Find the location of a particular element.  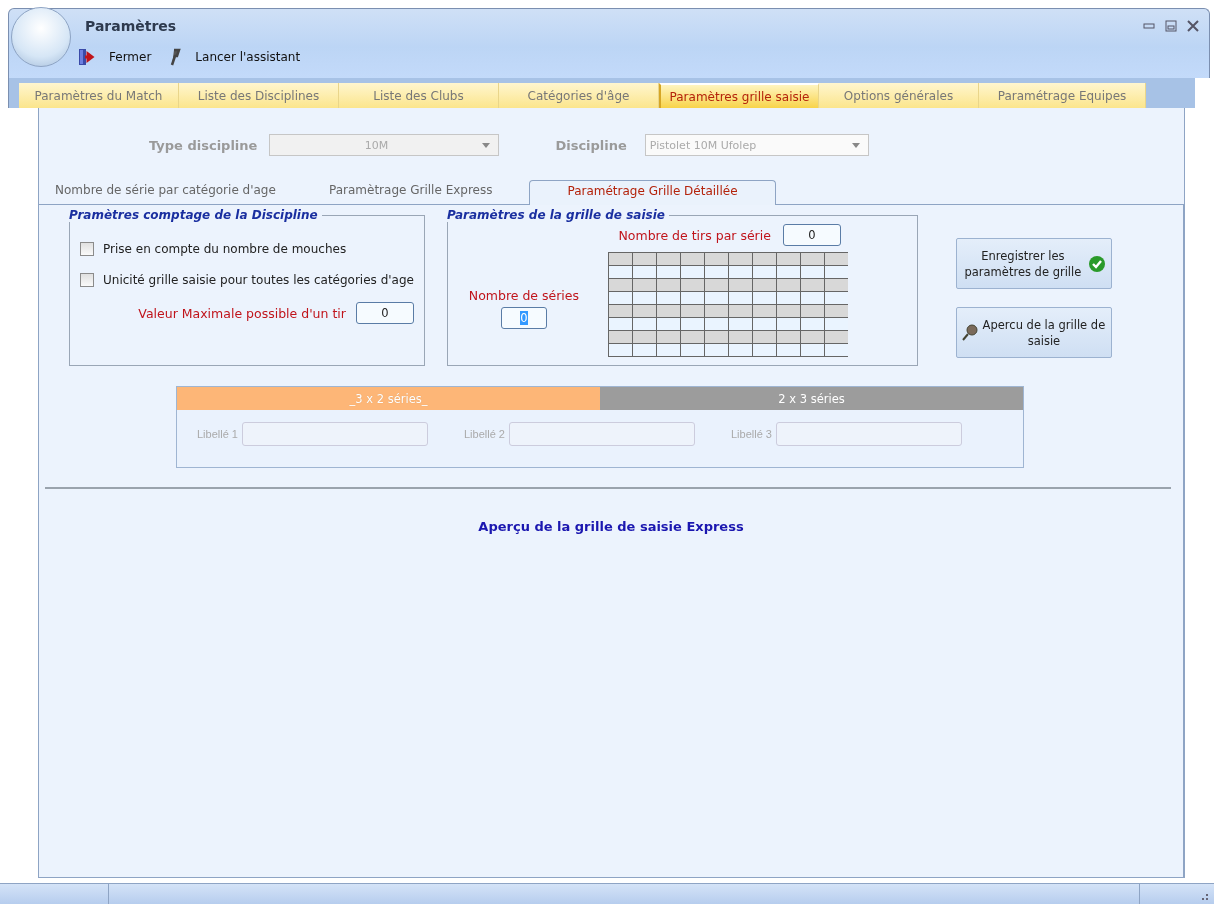

group-title: Paramètres de la grille de saisie is located at coordinates (556, 215).